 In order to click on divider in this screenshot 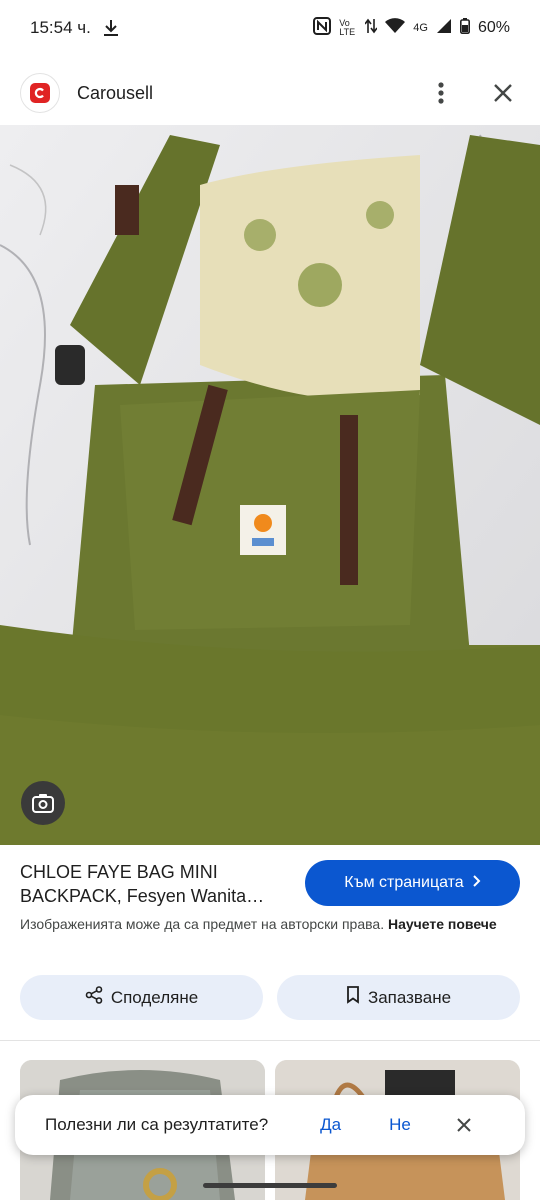, I will do `click(270, 1040)`.